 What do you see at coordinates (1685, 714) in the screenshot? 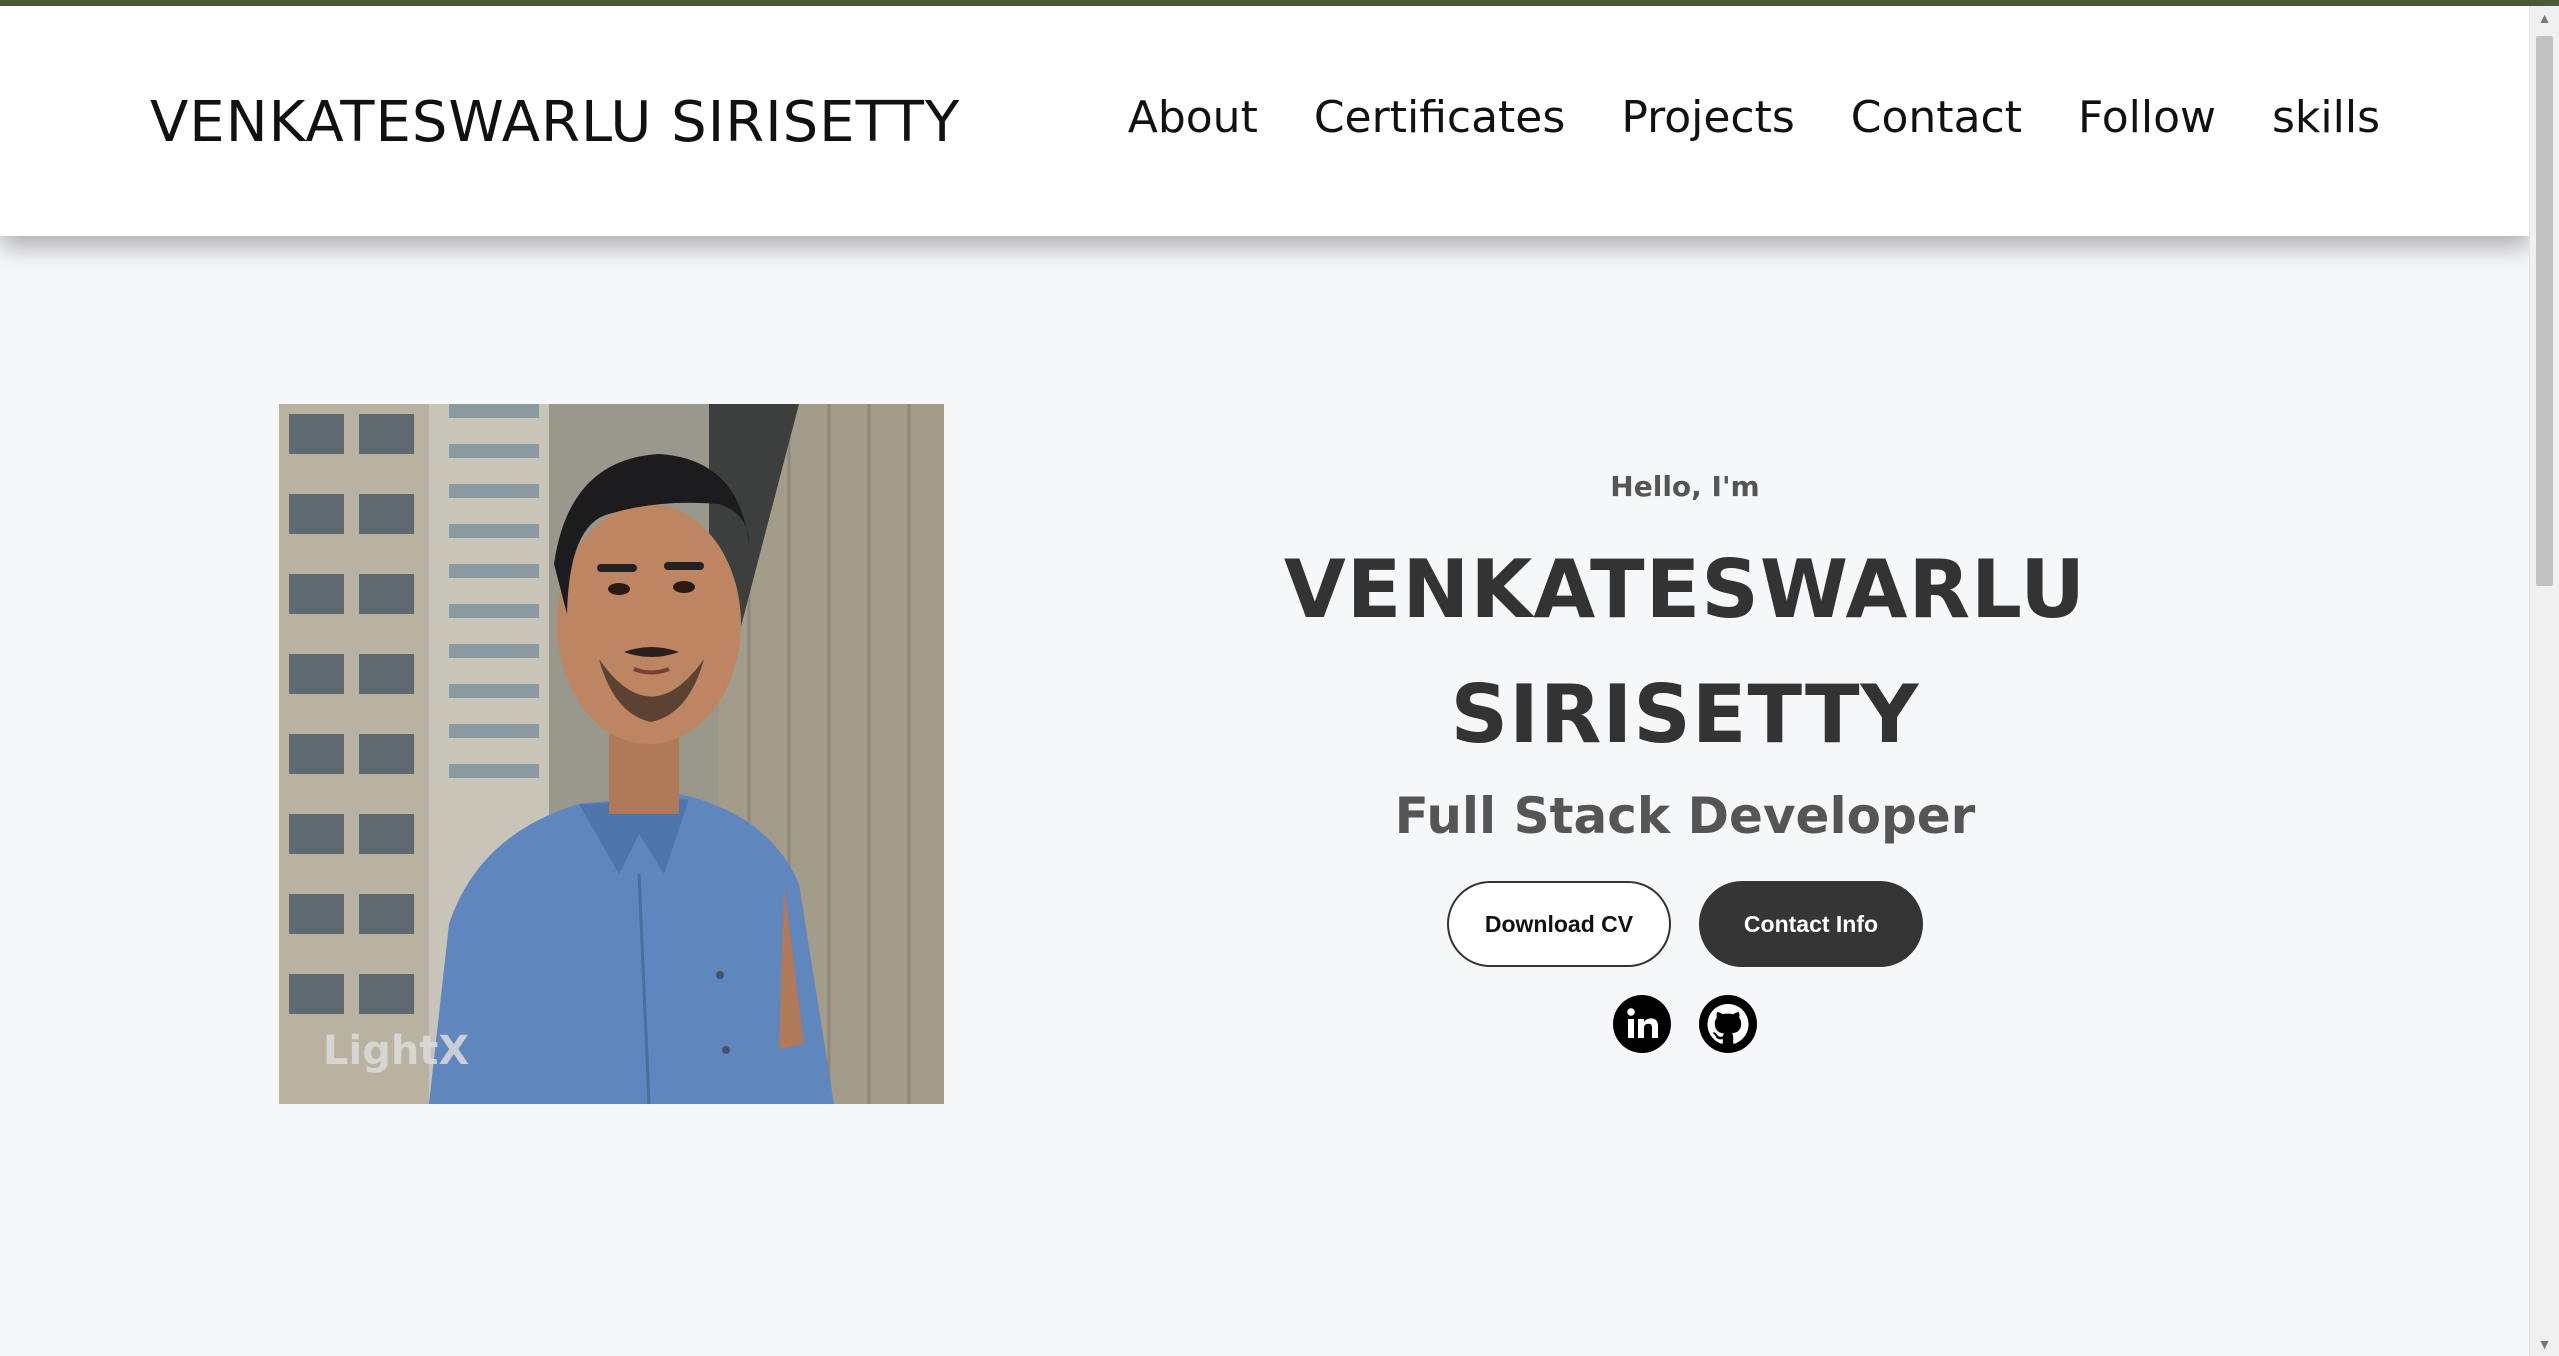
I see `hero-name-last: SIRISETTY` at bounding box center [1685, 714].